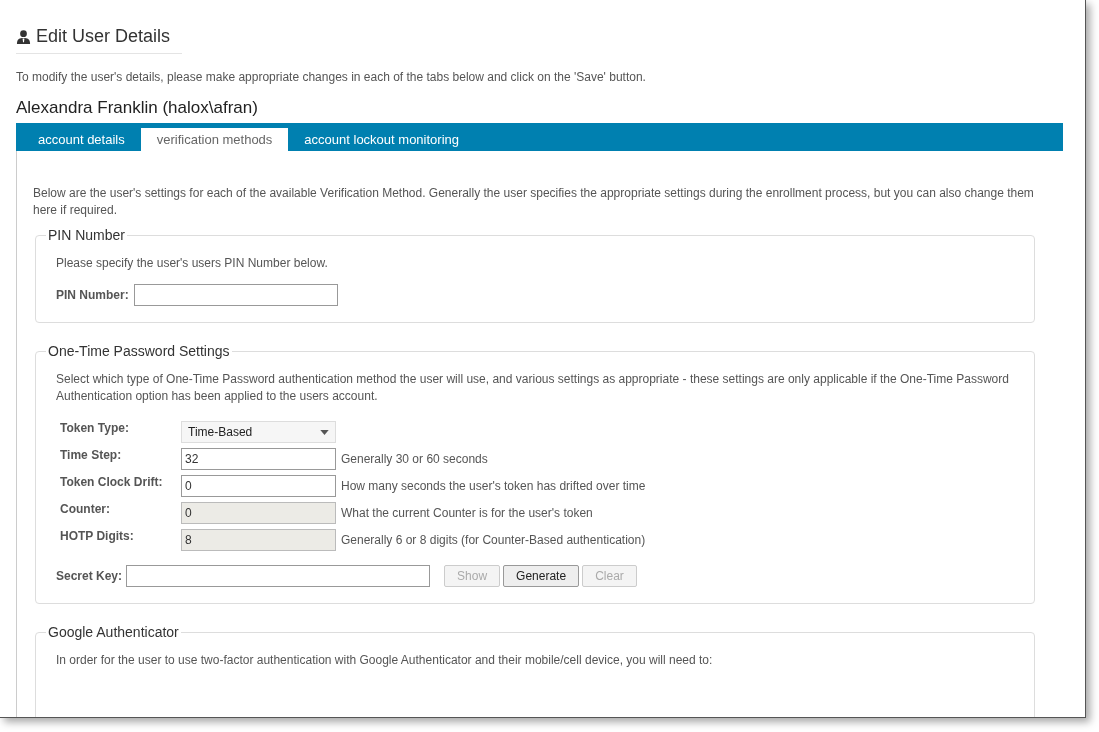 The height and width of the screenshot is (732, 1099). Describe the element at coordinates (278, 576) in the screenshot. I see `secret-key-field` at that location.